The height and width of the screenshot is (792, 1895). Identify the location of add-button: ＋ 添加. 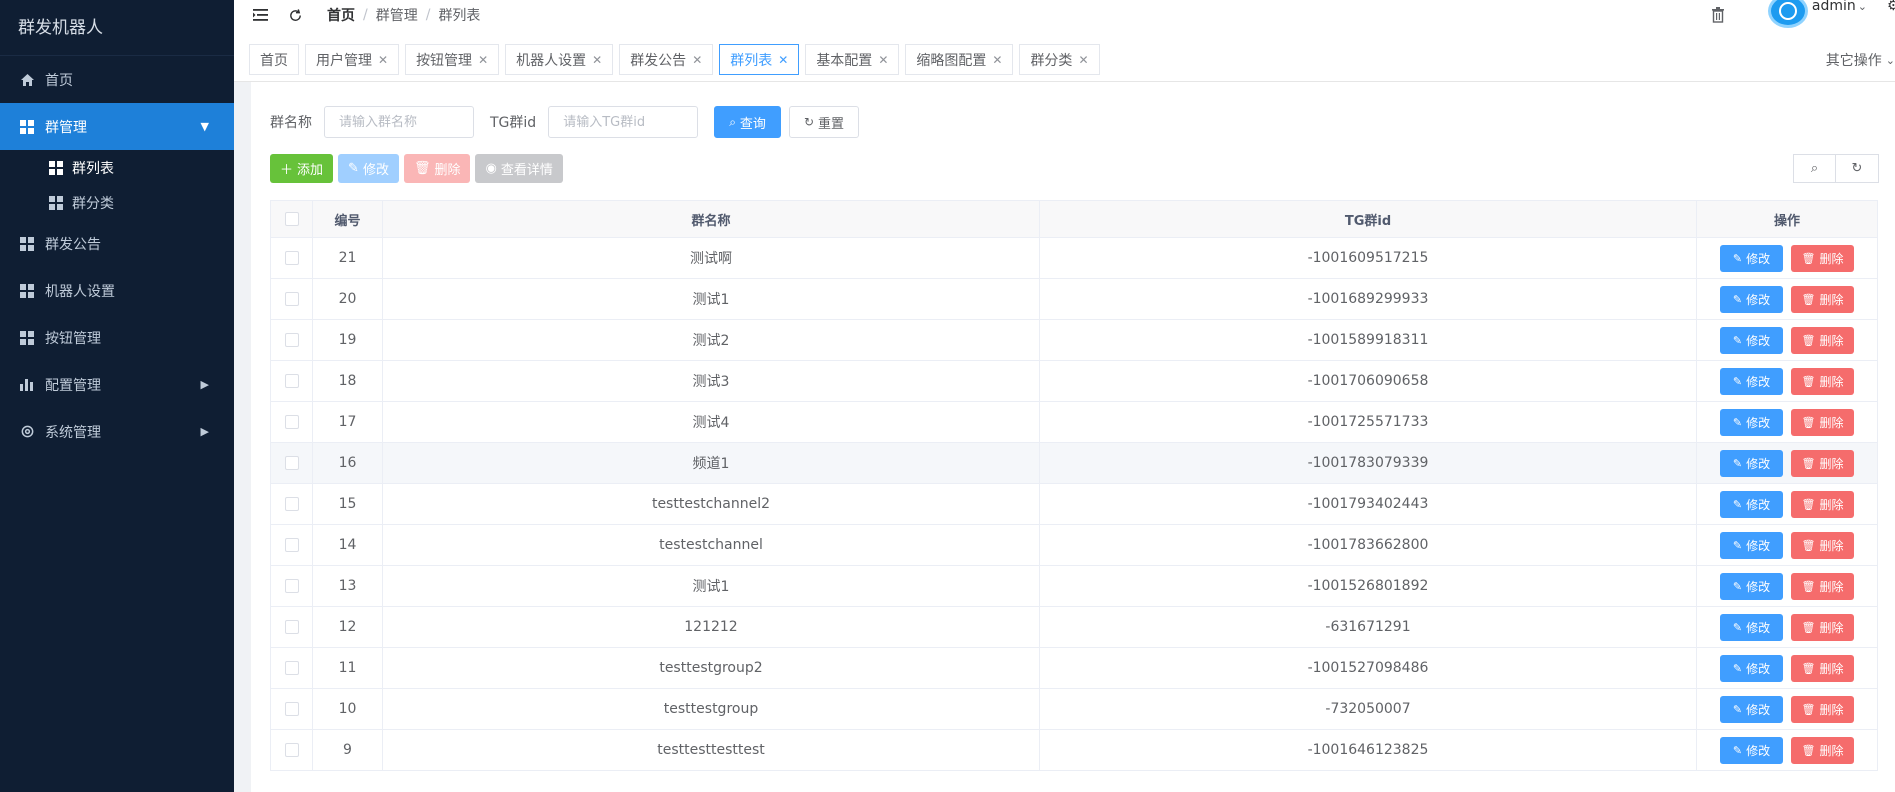
(302, 168).